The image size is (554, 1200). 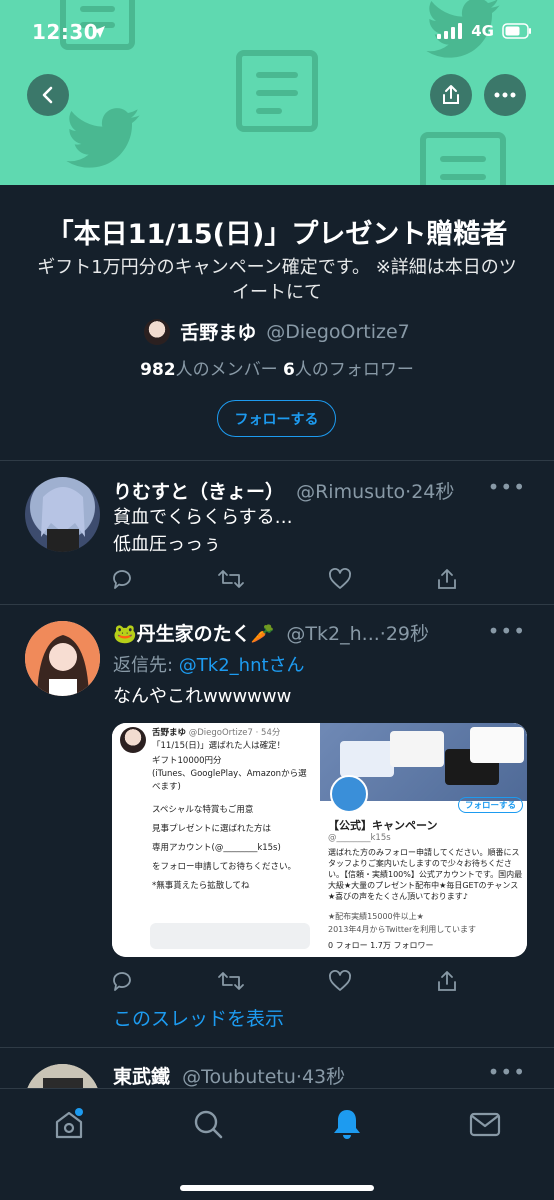 I want to click on screenshot-title: 【公式】キャンペーン, so click(x=383, y=825).